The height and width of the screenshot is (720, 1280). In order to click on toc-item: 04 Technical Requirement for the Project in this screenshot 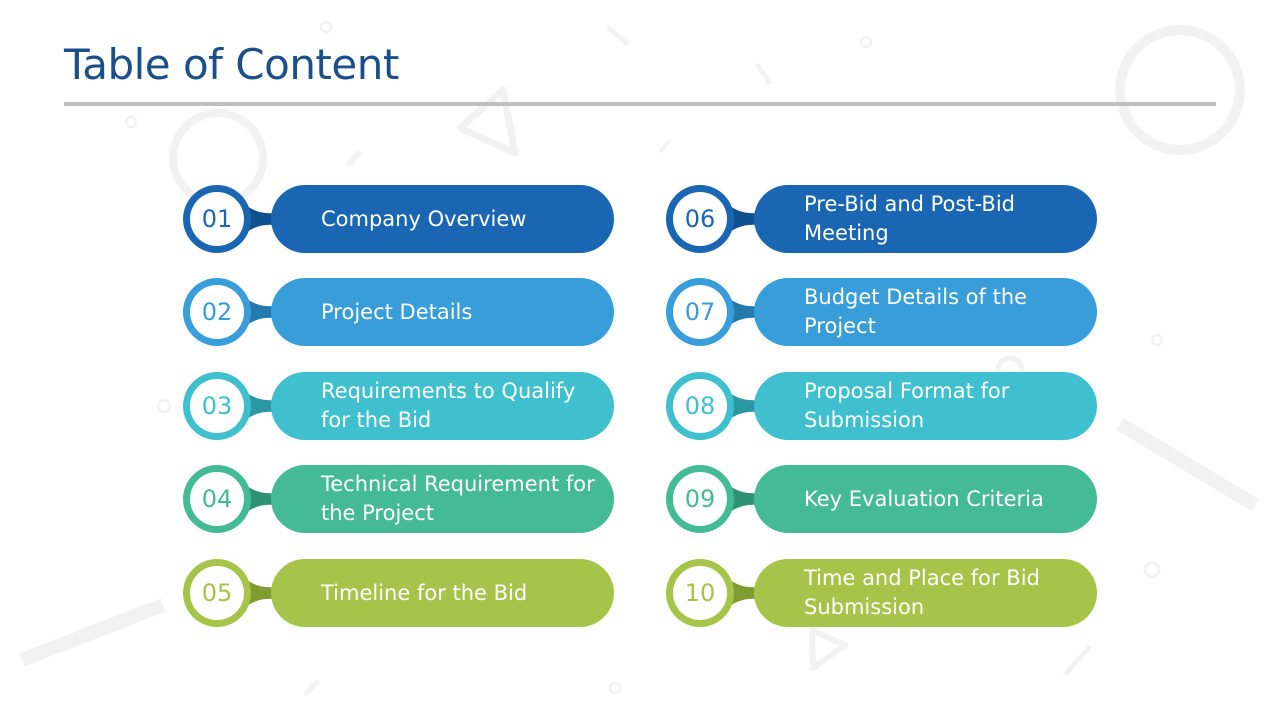, I will do `click(399, 499)`.